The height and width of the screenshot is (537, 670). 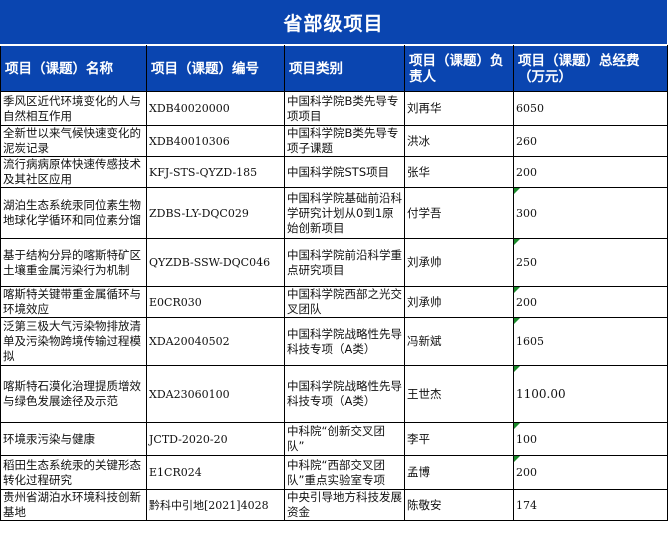 What do you see at coordinates (344, 262) in the screenshot?
I see `cell-project-category: 中国科学院前沿科学重点研究项目` at bounding box center [344, 262].